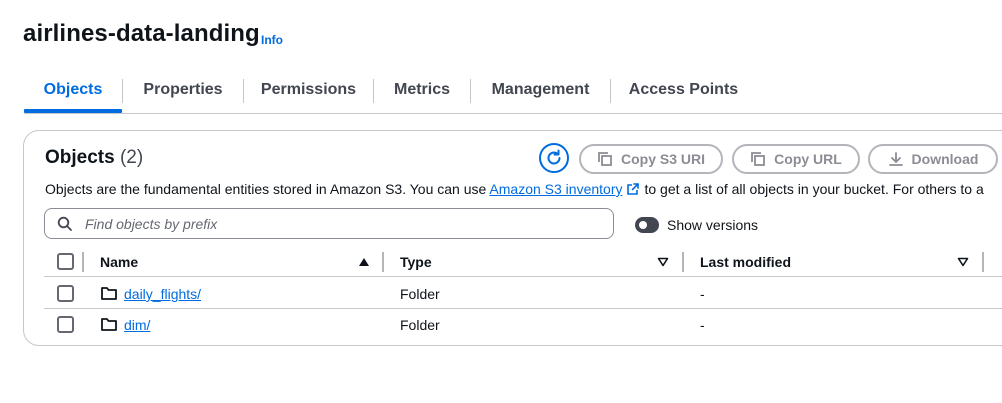 The image size is (1002, 403). Describe the element at coordinates (513, 113) in the screenshot. I see `tabs-divider-line` at that location.